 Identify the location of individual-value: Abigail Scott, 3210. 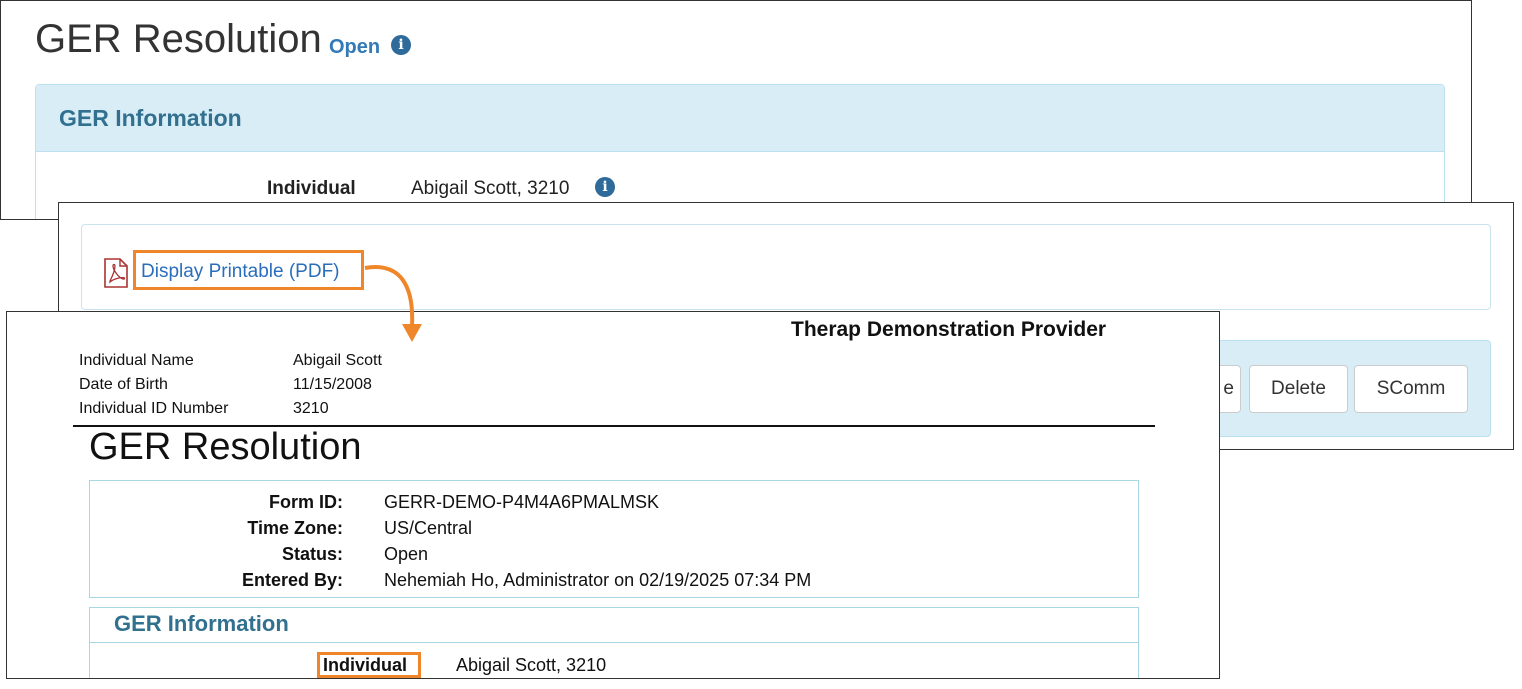
(490, 188).